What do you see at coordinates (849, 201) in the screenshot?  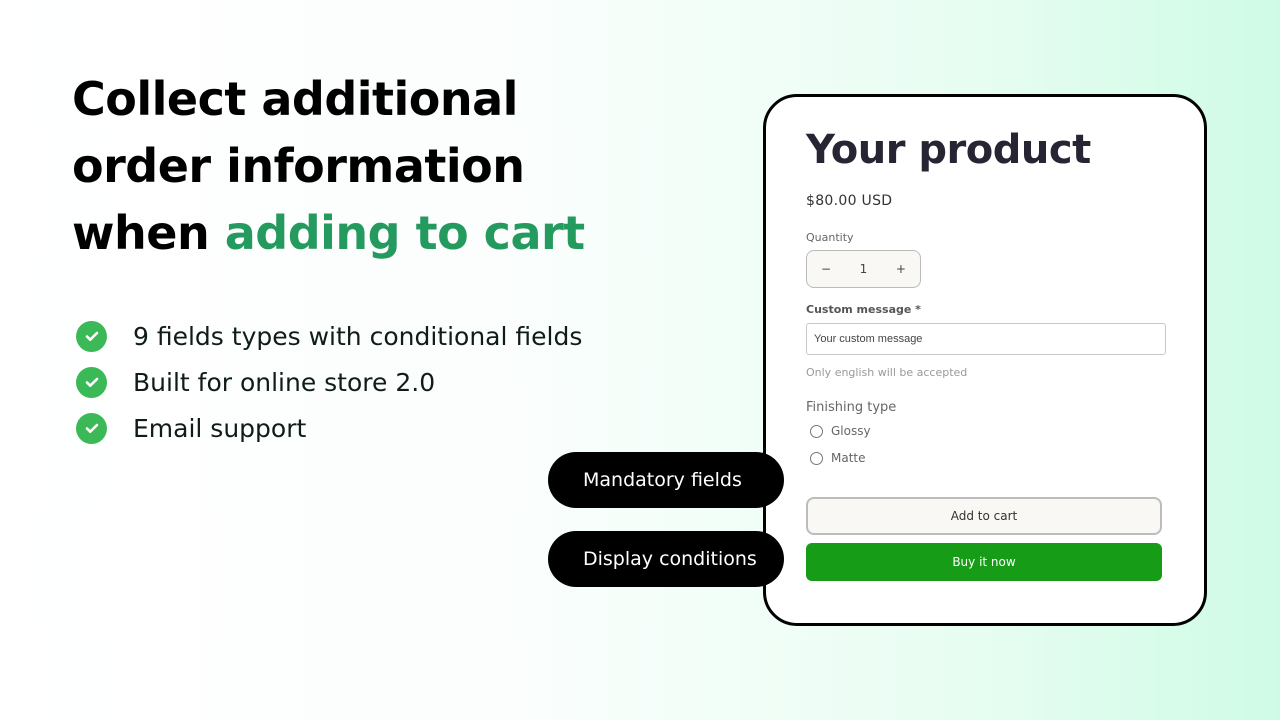 I see `product-price: $80.00 USD` at bounding box center [849, 201].